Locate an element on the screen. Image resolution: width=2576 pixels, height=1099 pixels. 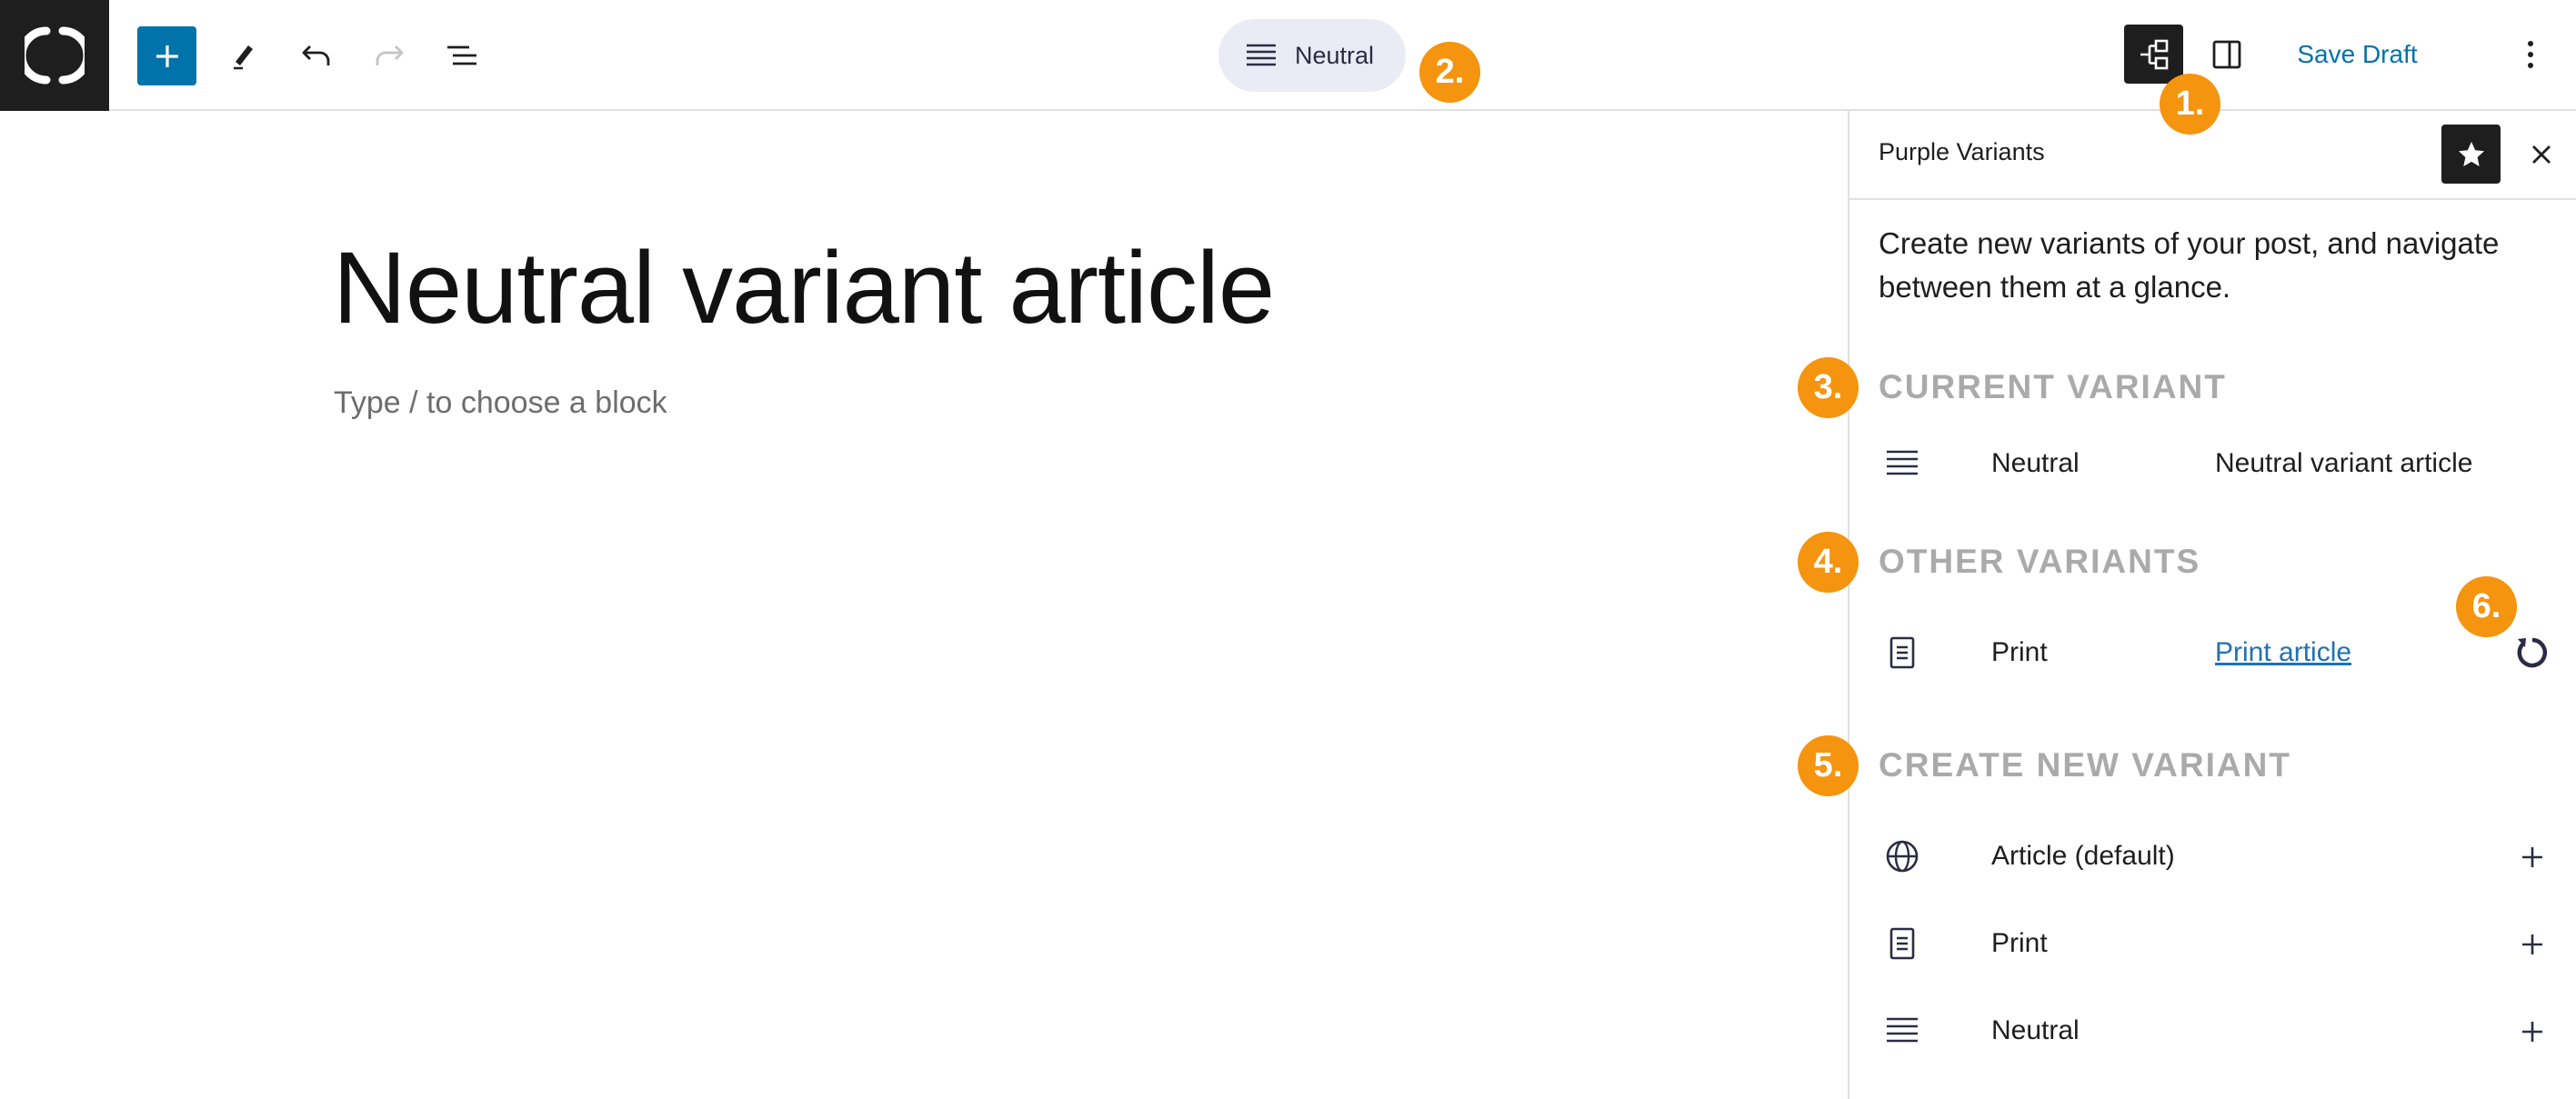
post-title-input: Neutral variant article is located at coordinates (804, 287).